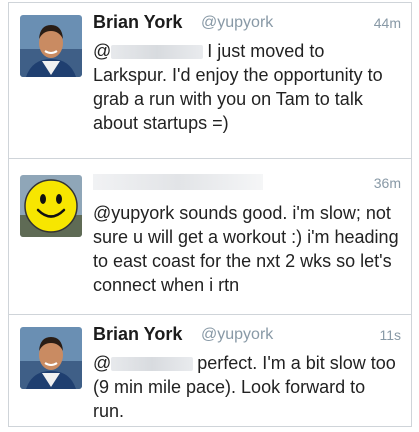 This screenshot has height=432, width=419. I want to click on timestamp: 11s, so click(390, 335).